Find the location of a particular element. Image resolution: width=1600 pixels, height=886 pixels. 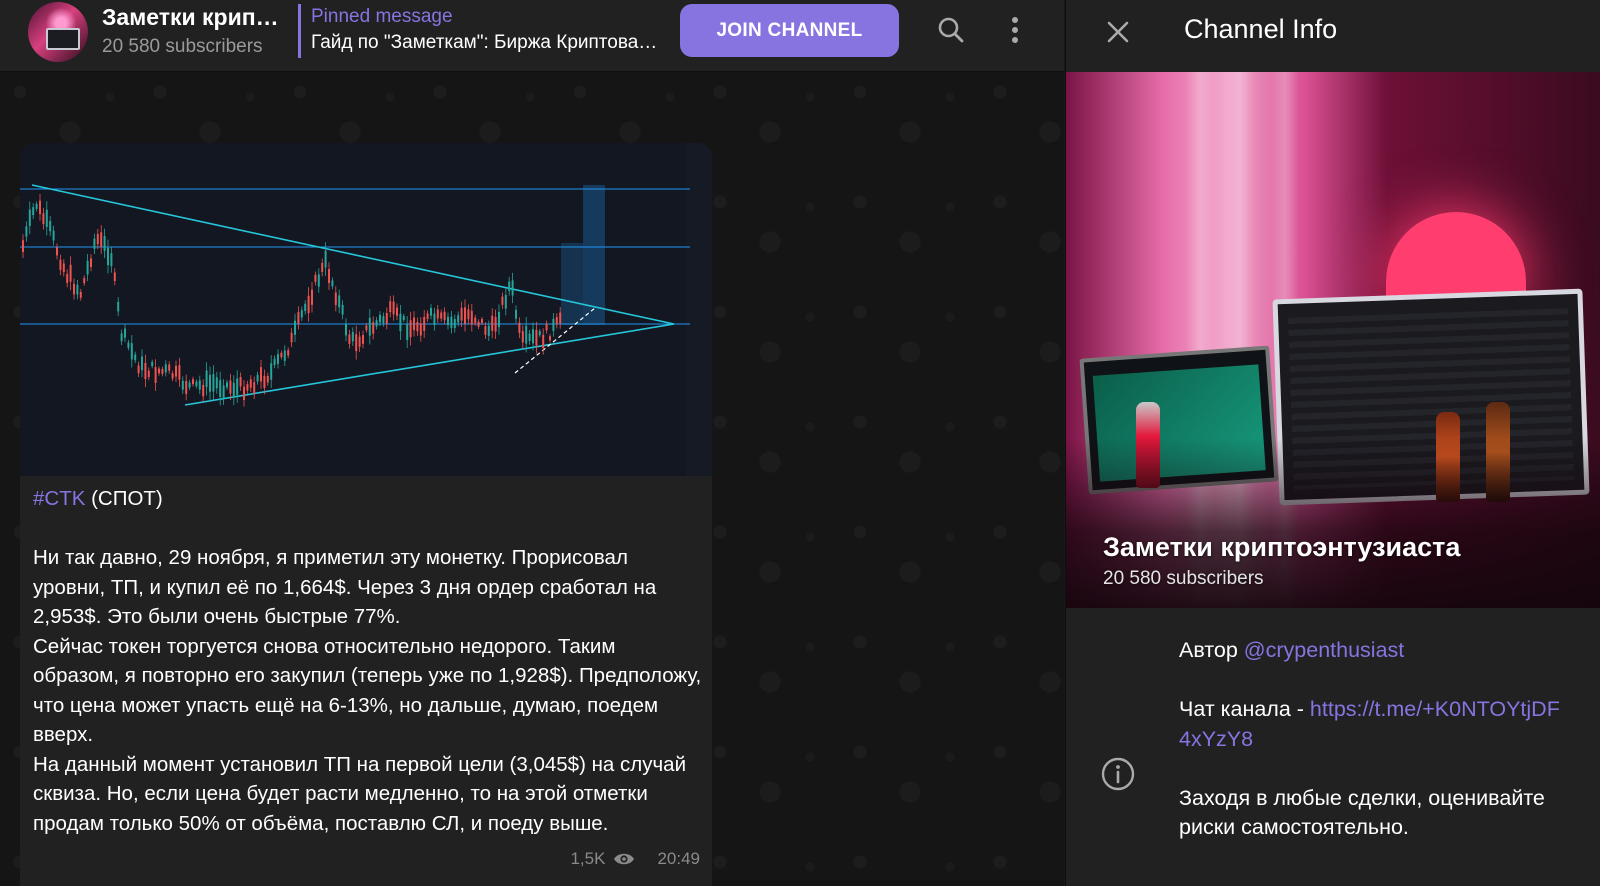

author-handle-link: @crypenthusiast is located at coordinates (1324, 650).